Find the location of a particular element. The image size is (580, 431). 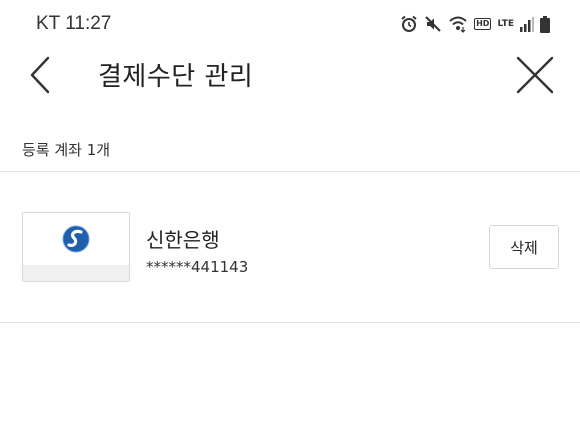

wifi-icon is located at coordinates (458, 24).